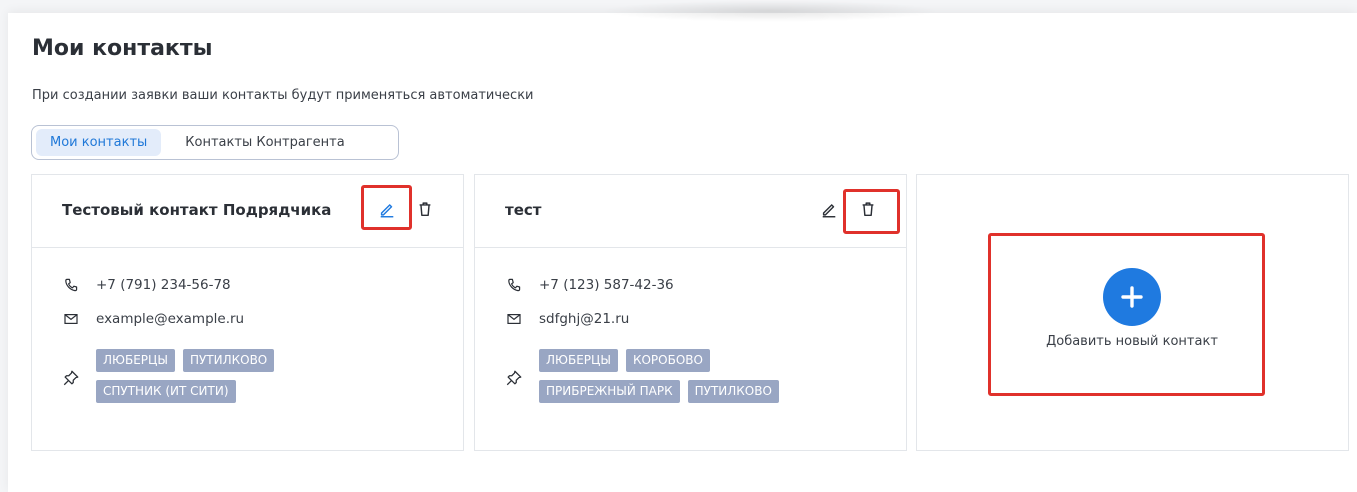 The height and width of the screenshot is (492, 1357). I want to click on contact-name: Тестовый контакт Подрядчика, so click(197, 210).